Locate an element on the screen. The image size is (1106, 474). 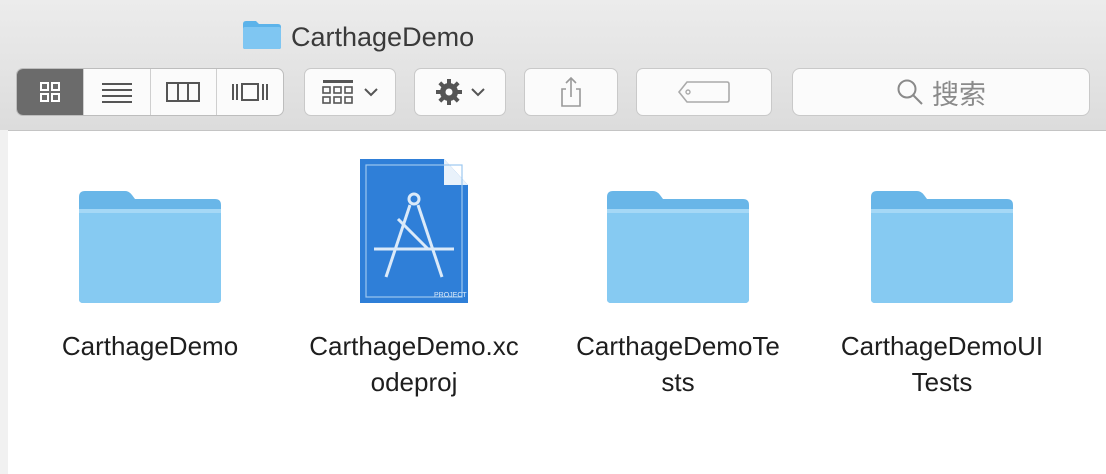
xcode-project-icon: PROJECT is located at coordinates (414, 231).